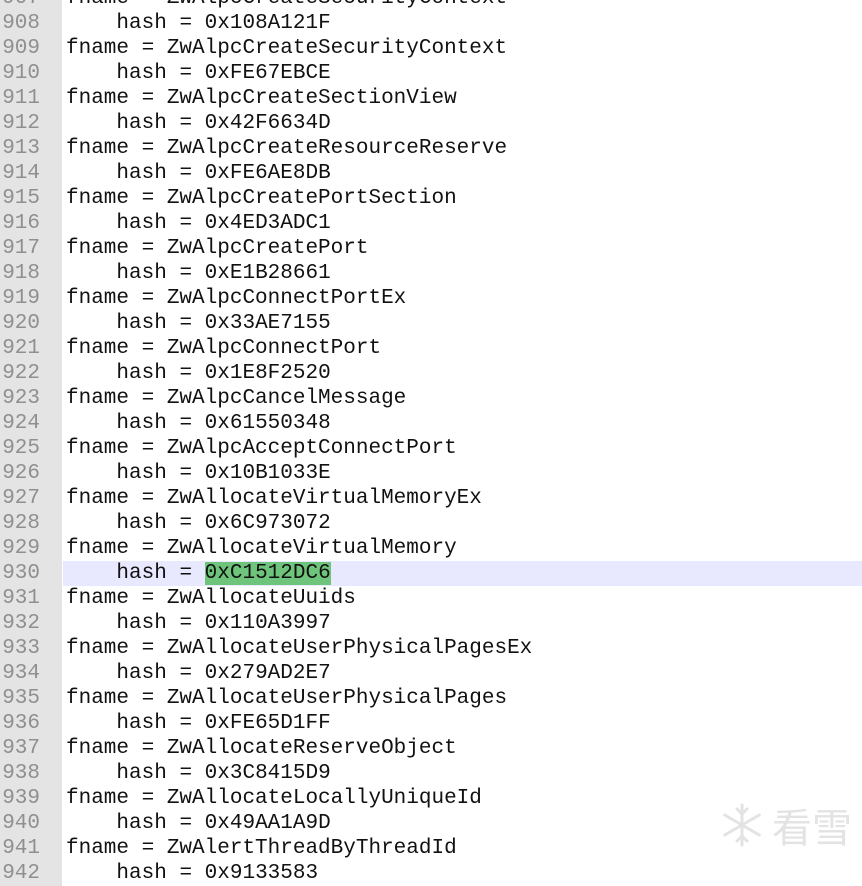  Describe the element at coordinates (431, 123) in the screenshot. I see `code-line: 912 hash = 0x42F6634D` at that location.